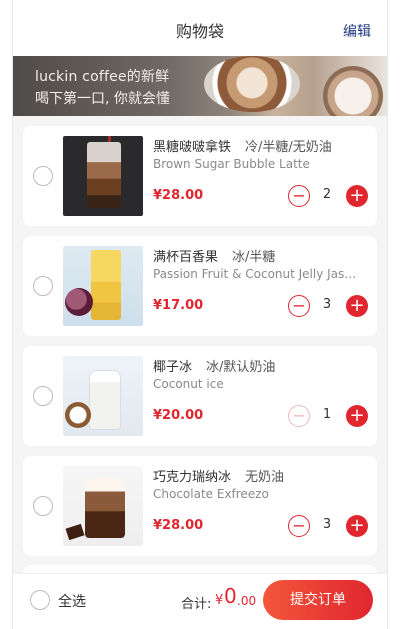 The height and width of the screenshot is (629, 400). I want to click on item-name: 满杯百香果 冰/半糖, so click(214, 255).